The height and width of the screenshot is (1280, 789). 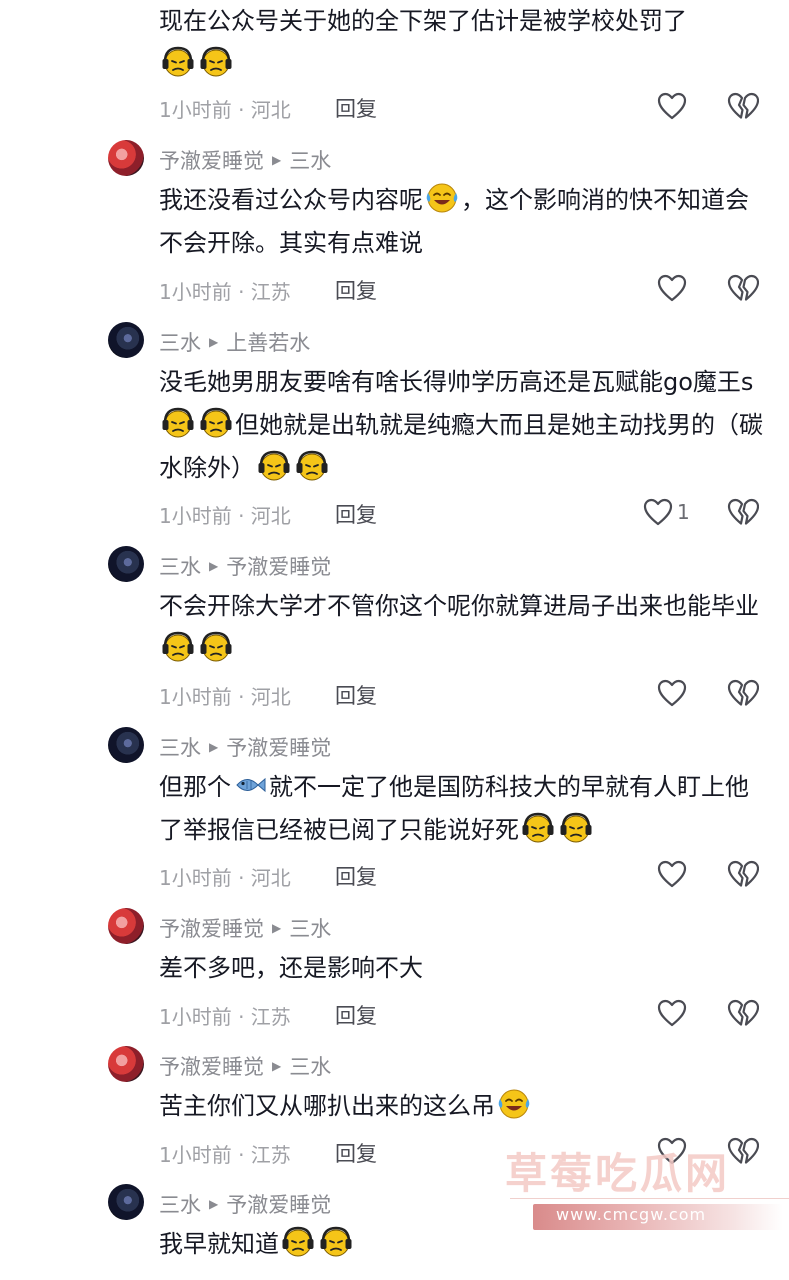 I want to click on reply-to-name: 上善若水, so click(x=268, y=342).